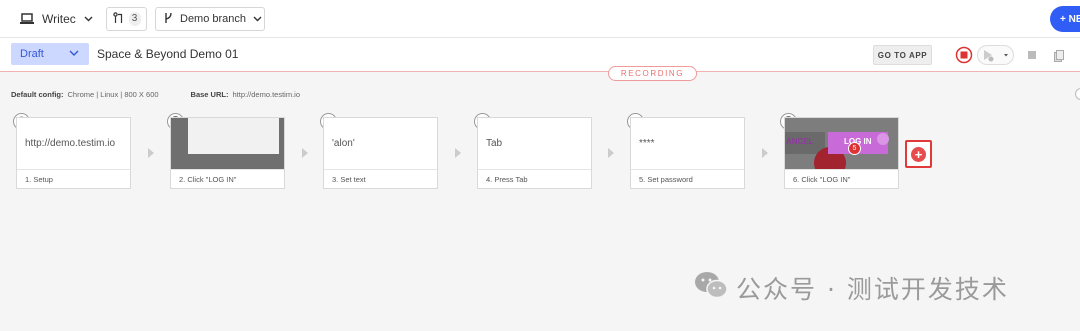 This screenshot has height=331, width=1080. What do you see at coordinates (73, 153) in the screenshot?
I see `step-card-setup: http://demo.testim.io 1. Setup` at bounding box center [73, 153].